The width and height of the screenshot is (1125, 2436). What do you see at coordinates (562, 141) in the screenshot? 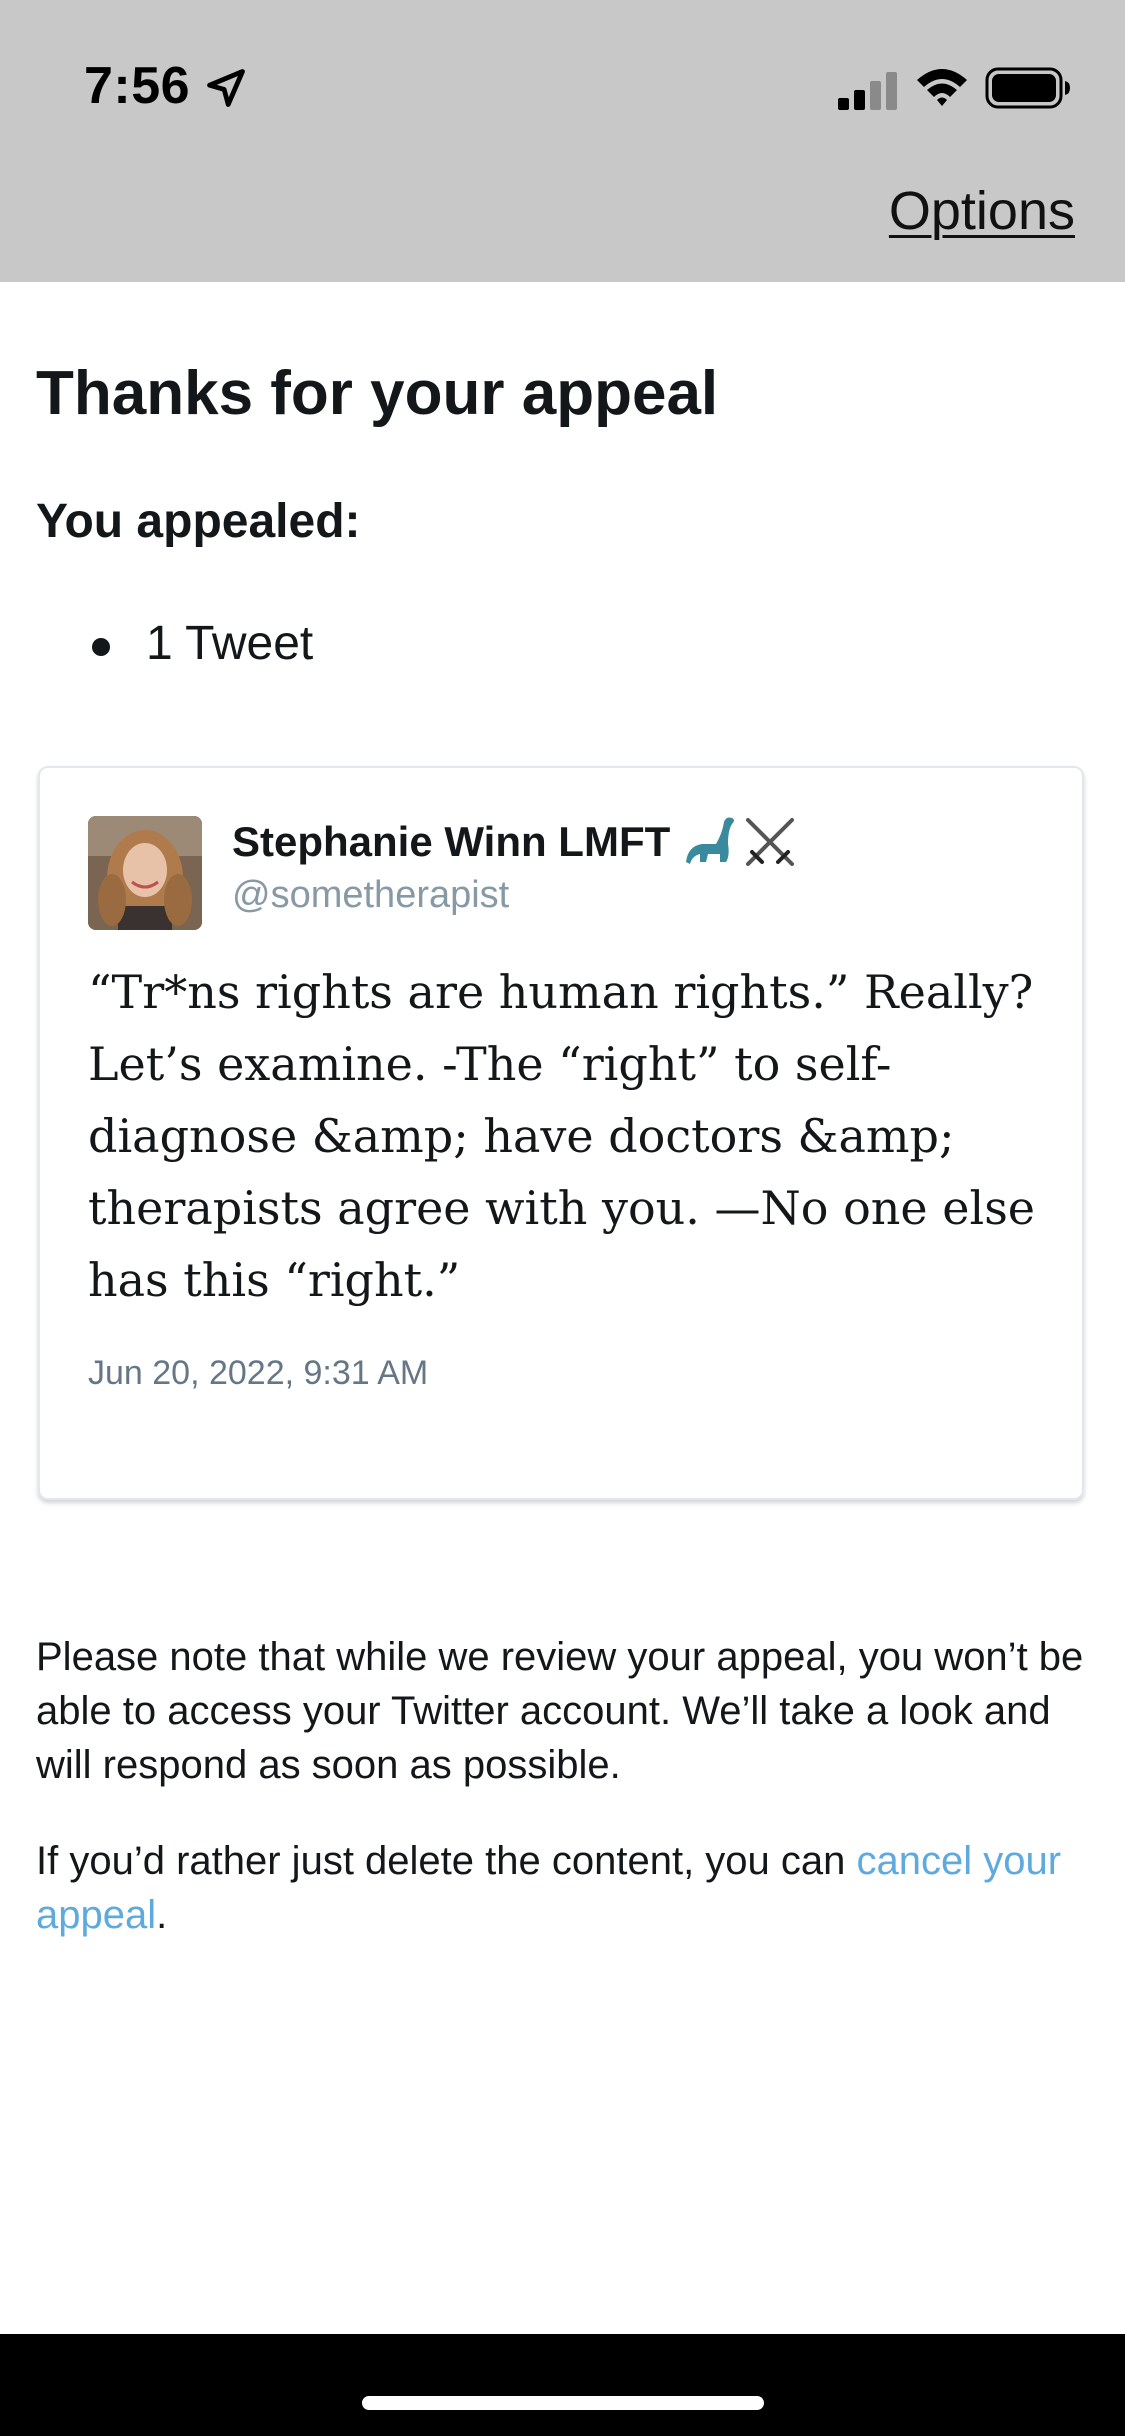
I see `top-bar: 7:56 Options` at bounding box center [562, 141].